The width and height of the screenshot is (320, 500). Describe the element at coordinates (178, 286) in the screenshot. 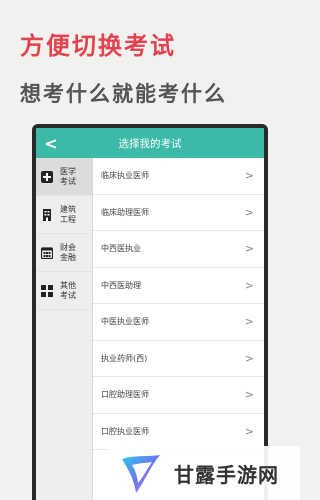

I see `list-item: 中西医助理 >` at that location.